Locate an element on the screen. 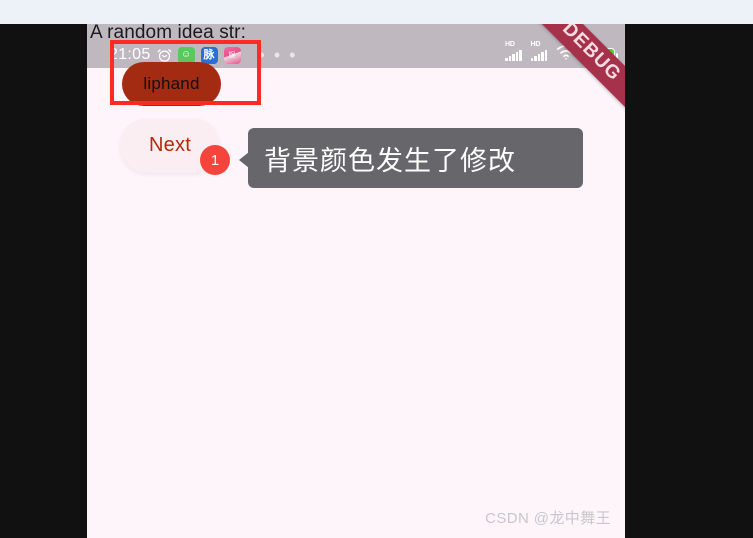 Image resolution: width=753 pixels, height=538 pixels. watermark: CSDN @龙中舞王 is located at coordinates (548, 518).